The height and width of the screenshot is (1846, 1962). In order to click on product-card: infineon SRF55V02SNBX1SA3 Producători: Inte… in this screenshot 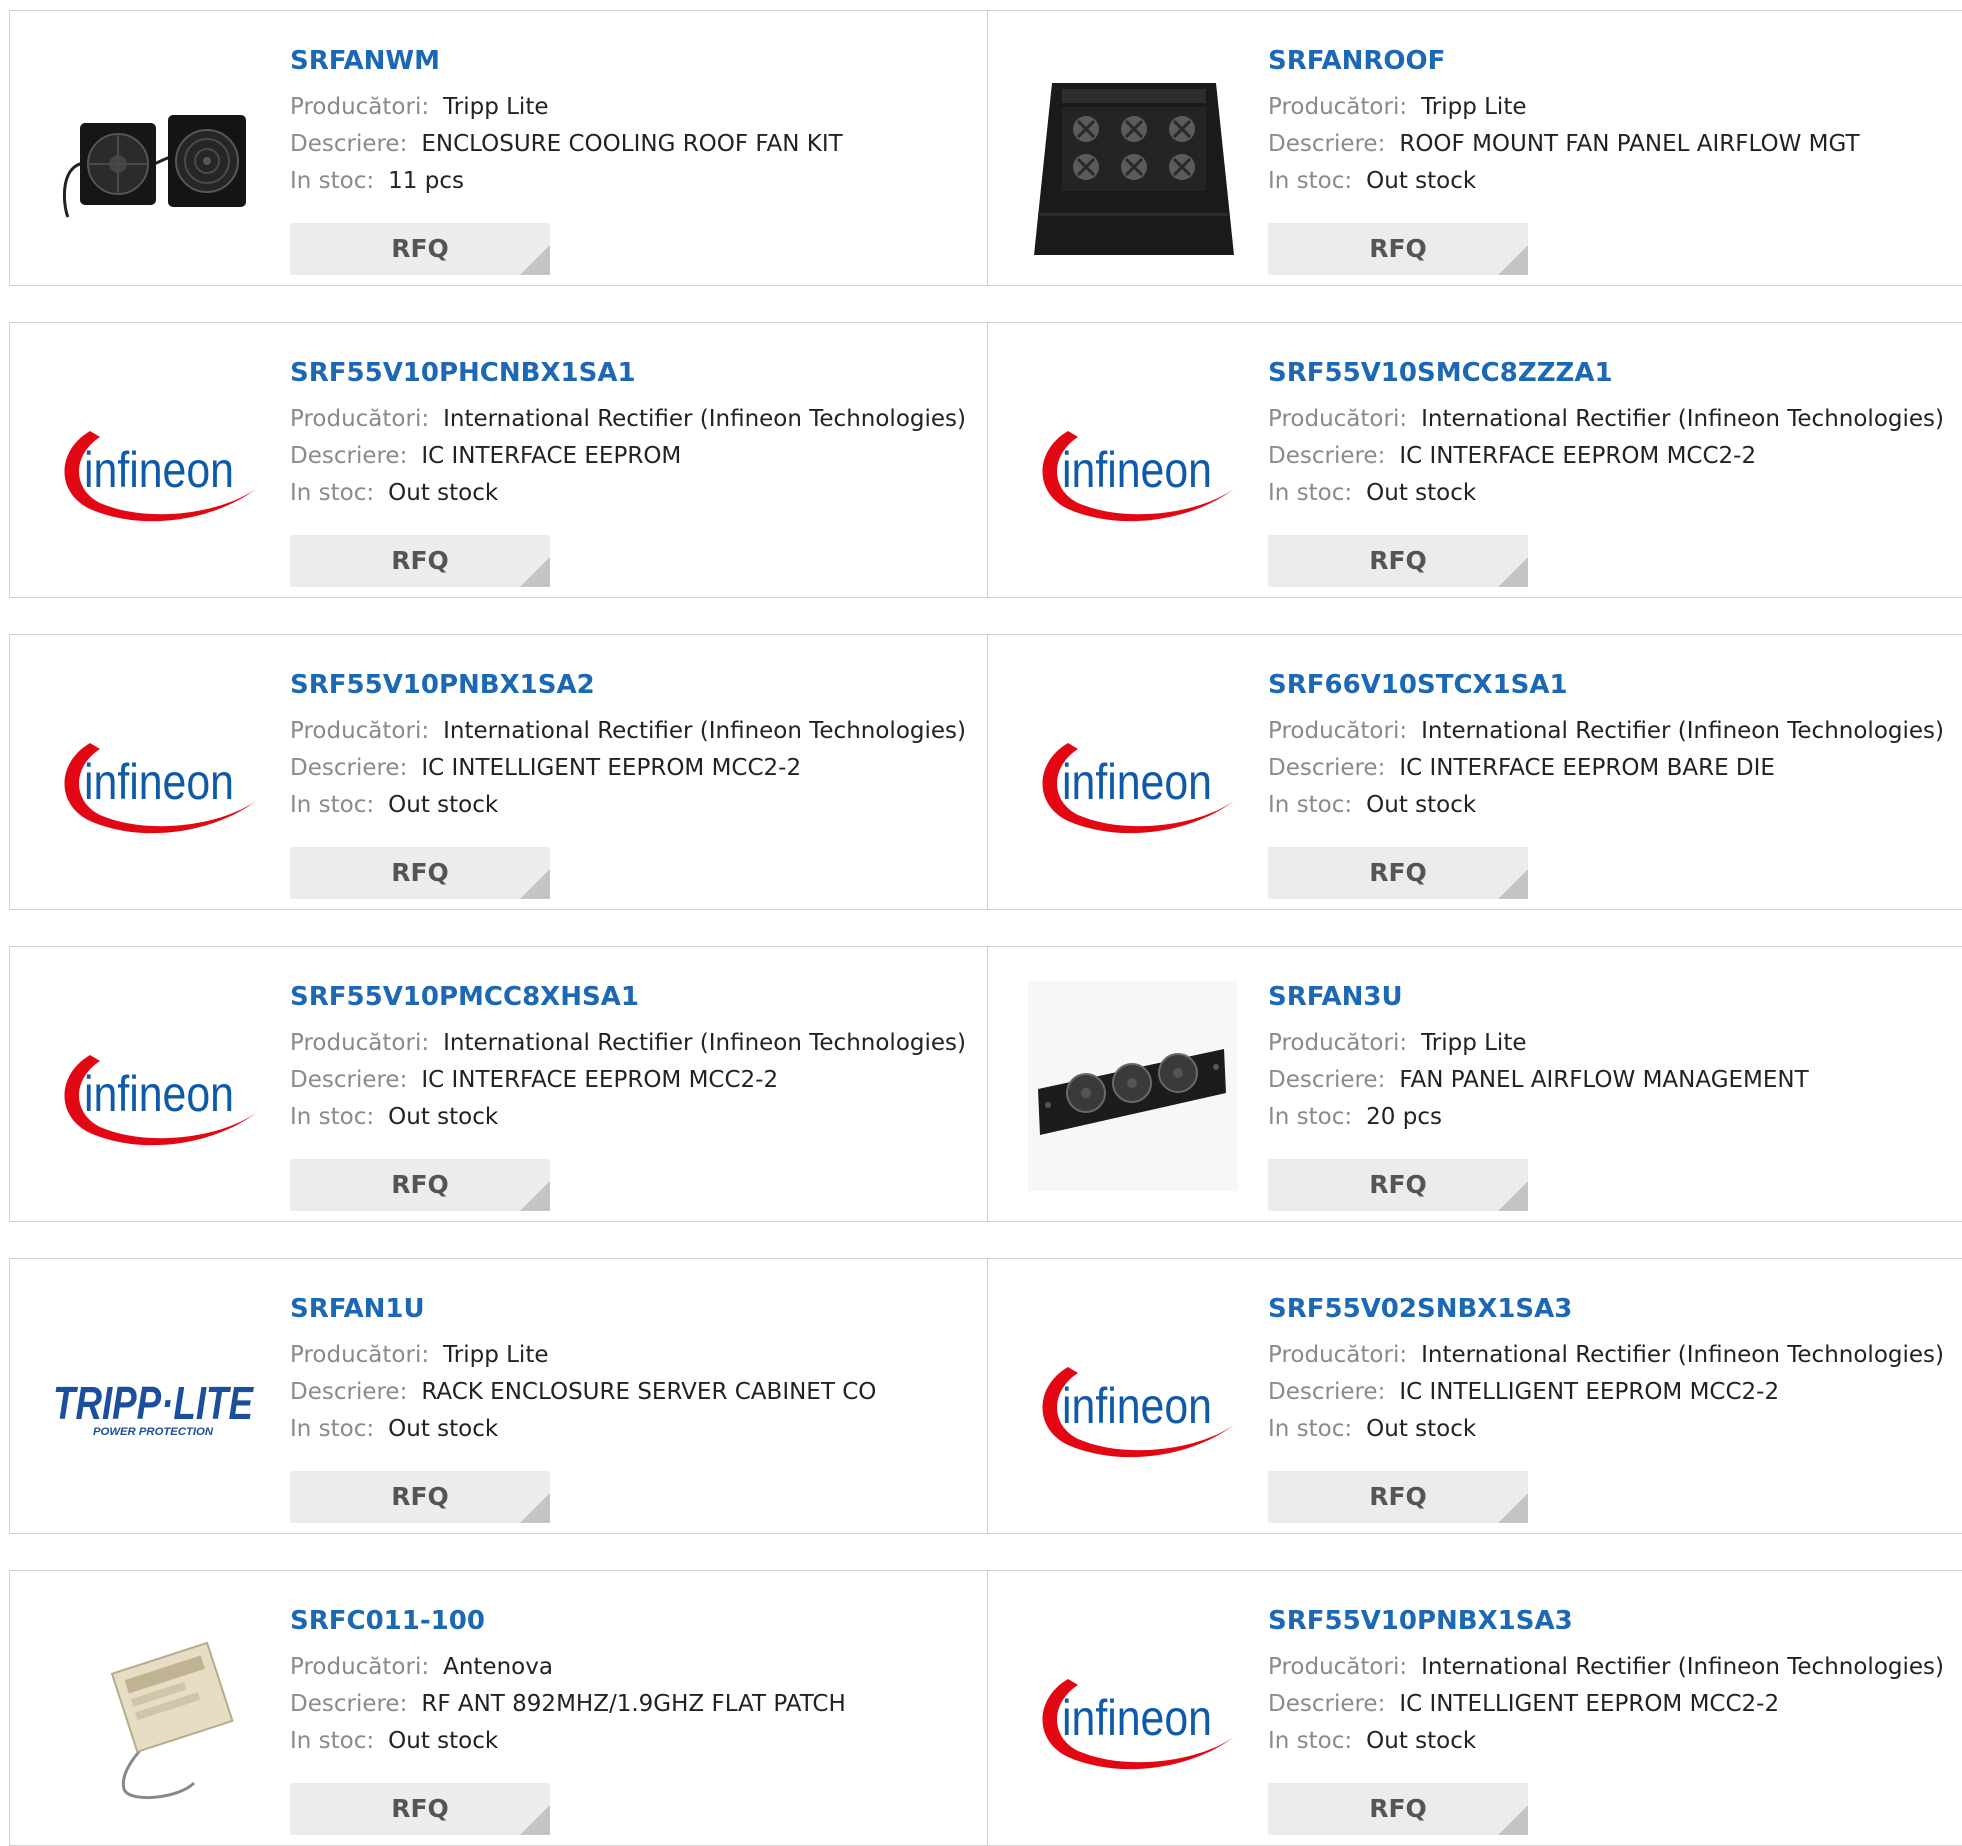, I will do `click(1474, 1396)`.